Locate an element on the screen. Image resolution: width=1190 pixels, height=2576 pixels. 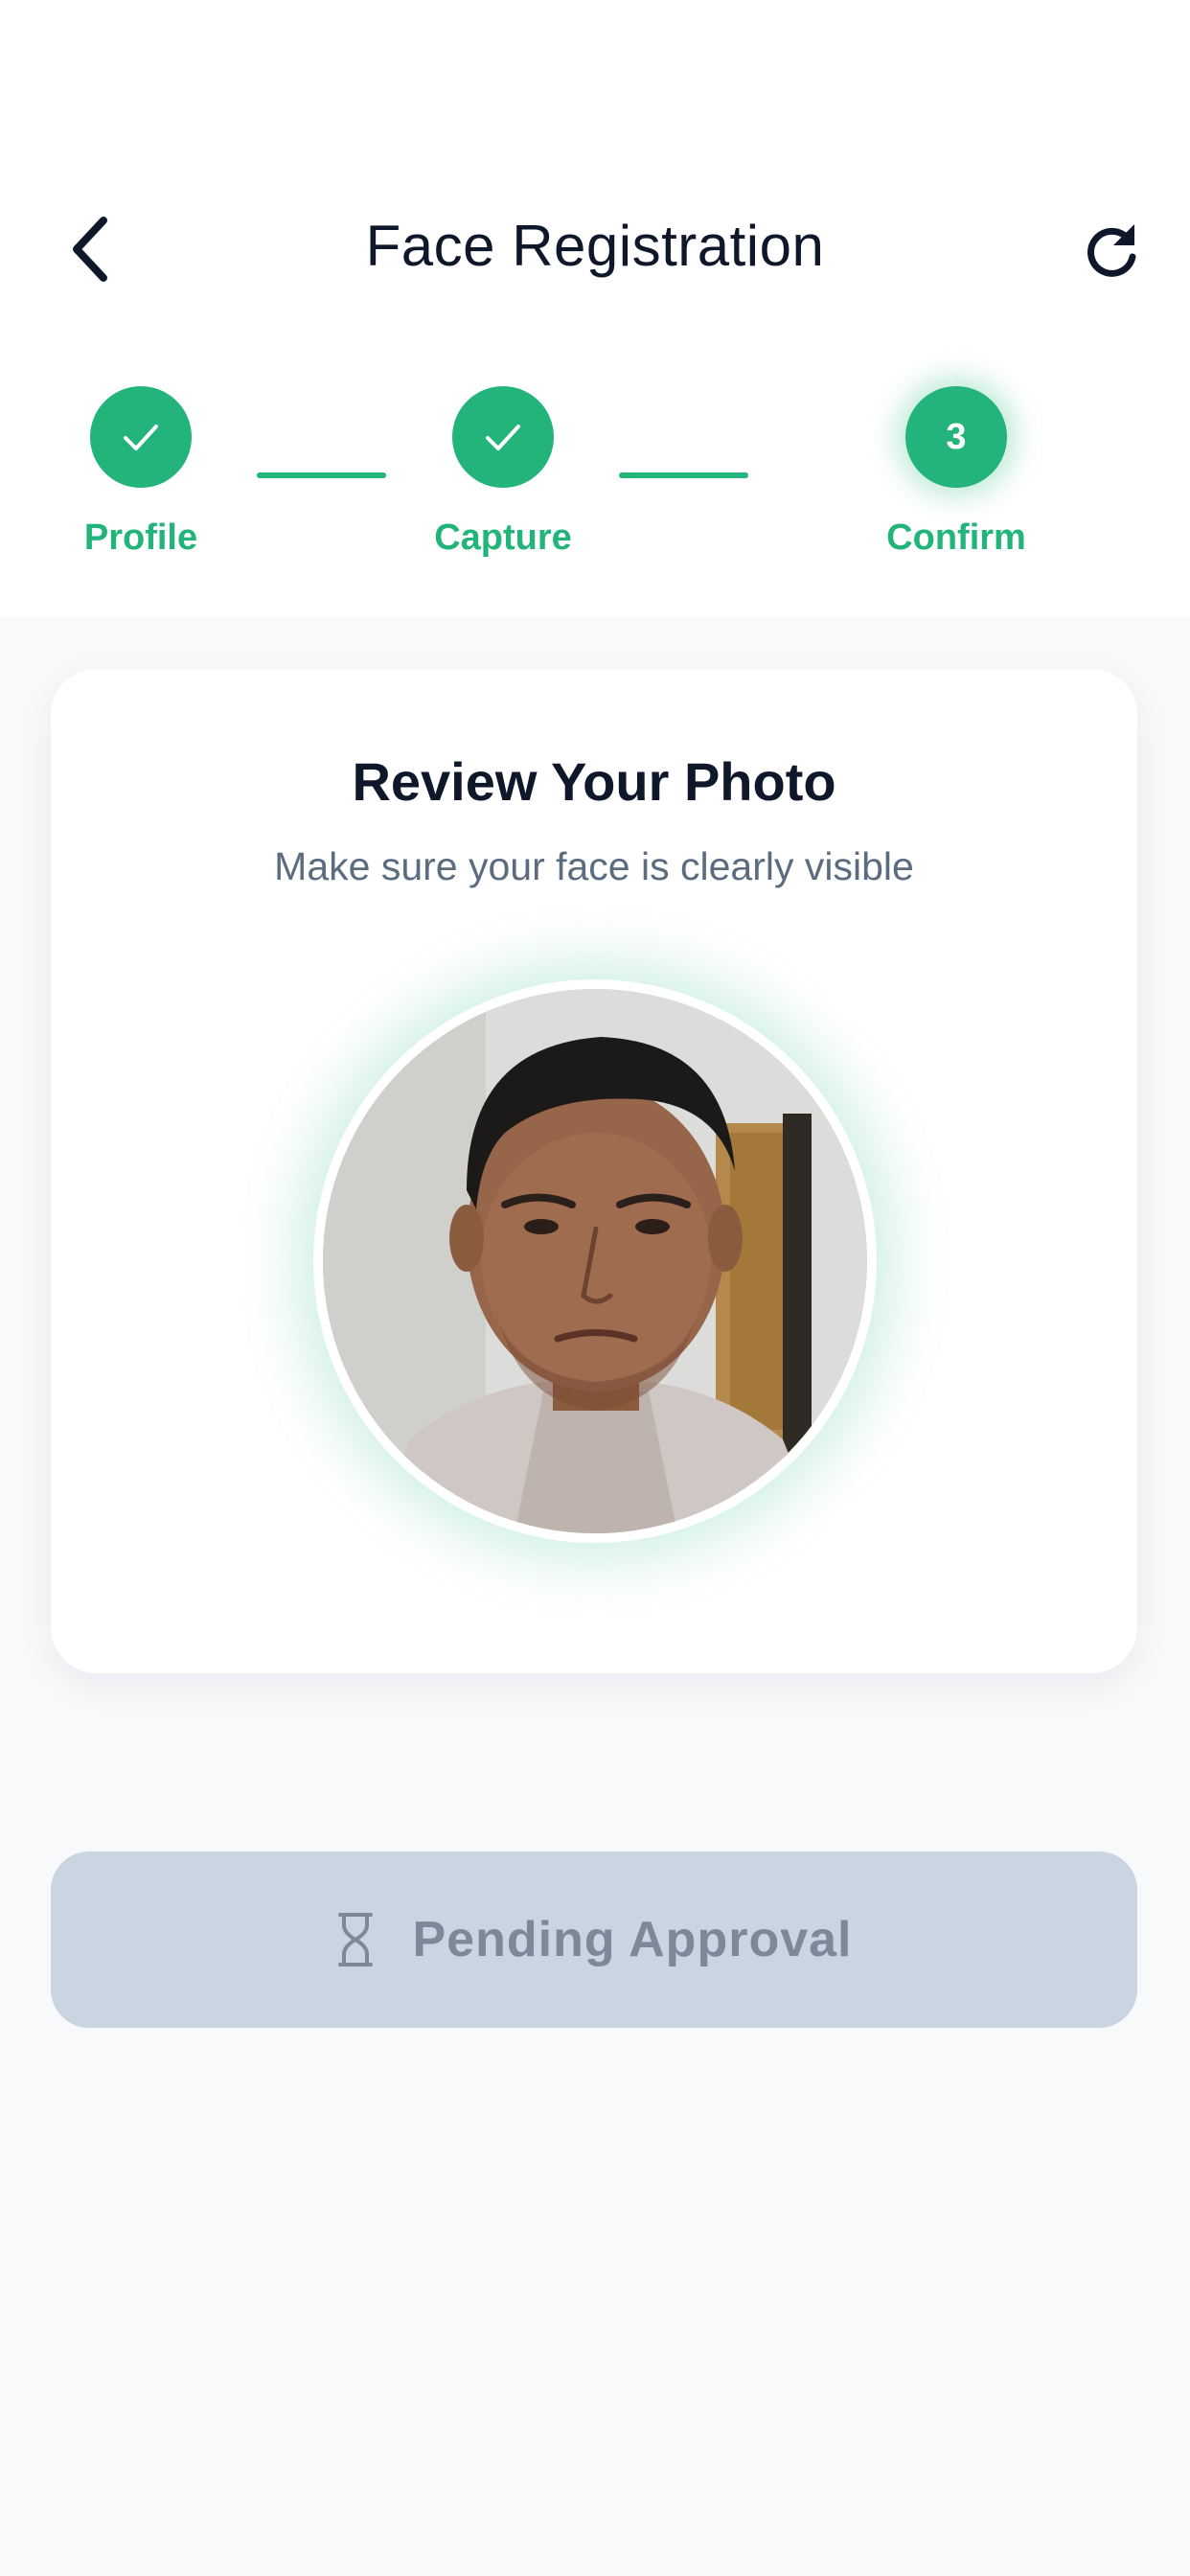
step-profile-circle is located at coordinates (141, 437).